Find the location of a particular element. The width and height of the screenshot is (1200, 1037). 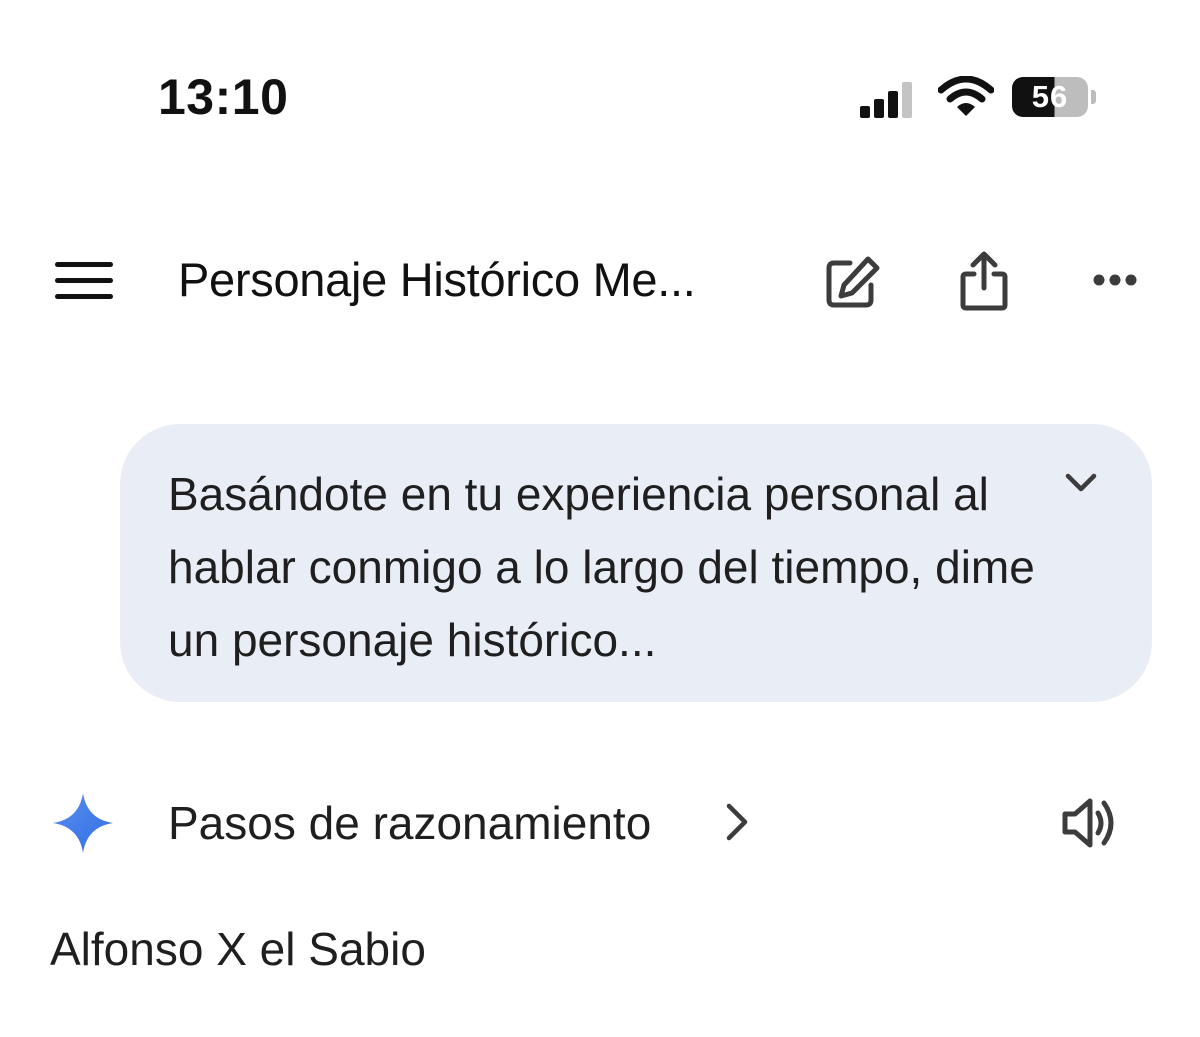

chevron-right-icon is located at coordinates (737, 822).